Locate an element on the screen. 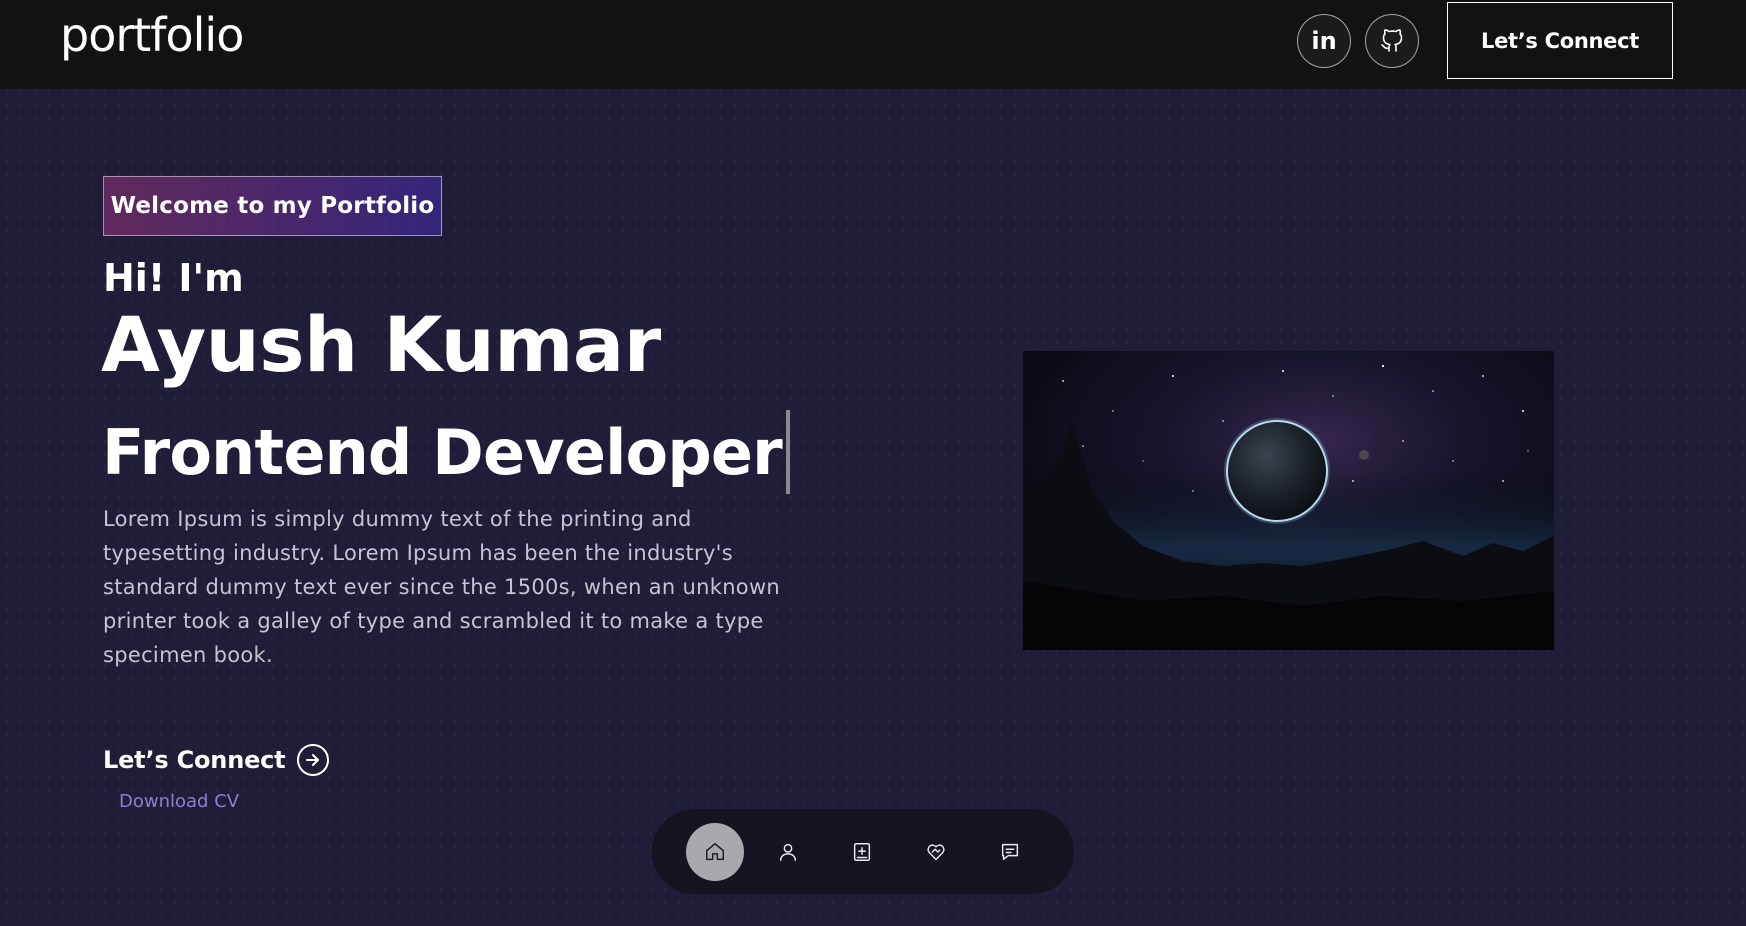  heart-handshake-icon is located at coordinates (936, 852).